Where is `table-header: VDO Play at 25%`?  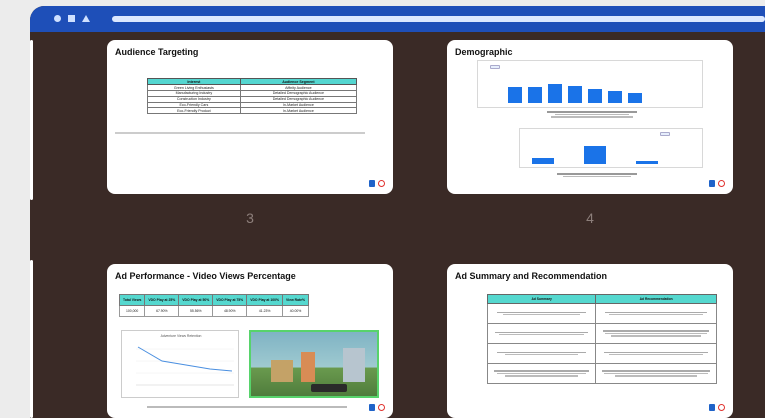 table-header: VDO Play at 25% is located at coordinates (162, 300).